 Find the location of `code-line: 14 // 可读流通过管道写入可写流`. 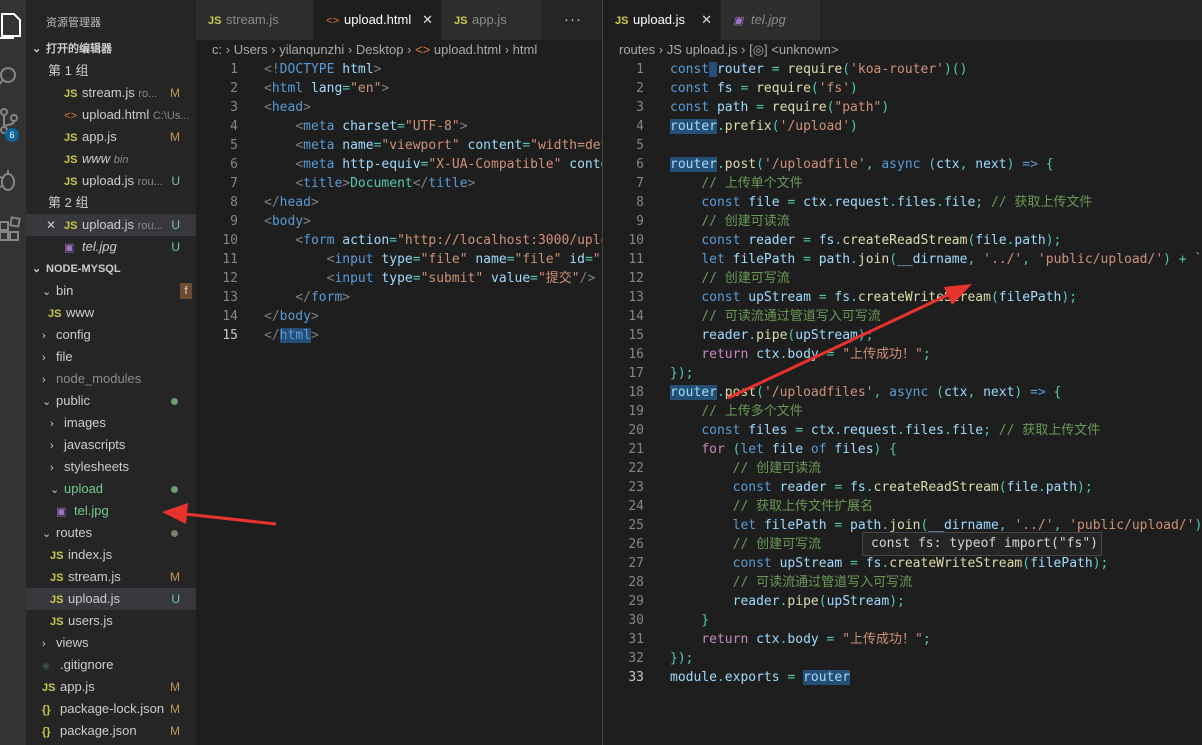

code-line: 14 // 可读流通过管道写入可写流 is located at coordinates (902, 316).